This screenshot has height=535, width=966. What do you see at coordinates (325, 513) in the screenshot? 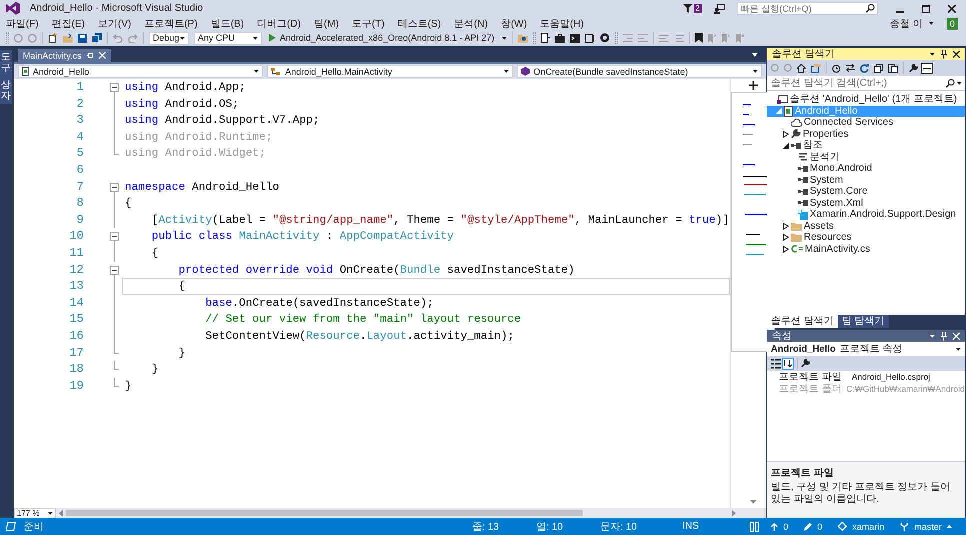
I see `scrollbar-thumb` at bounding box center [325, 513].